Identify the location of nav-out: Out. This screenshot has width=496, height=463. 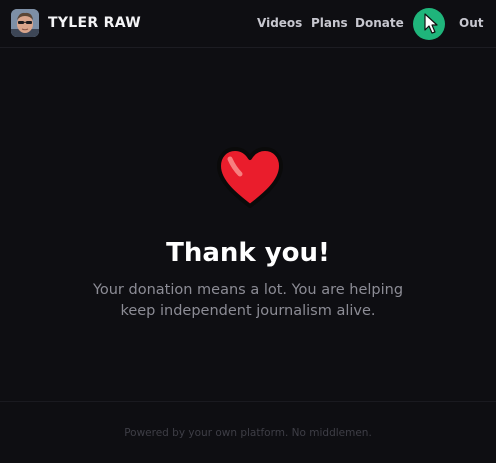
(471, 23).